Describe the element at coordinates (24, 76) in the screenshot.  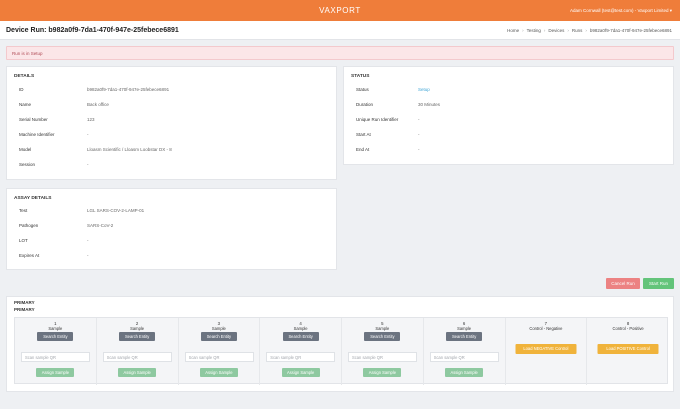
I see `details-title: DETAILS` at that location.